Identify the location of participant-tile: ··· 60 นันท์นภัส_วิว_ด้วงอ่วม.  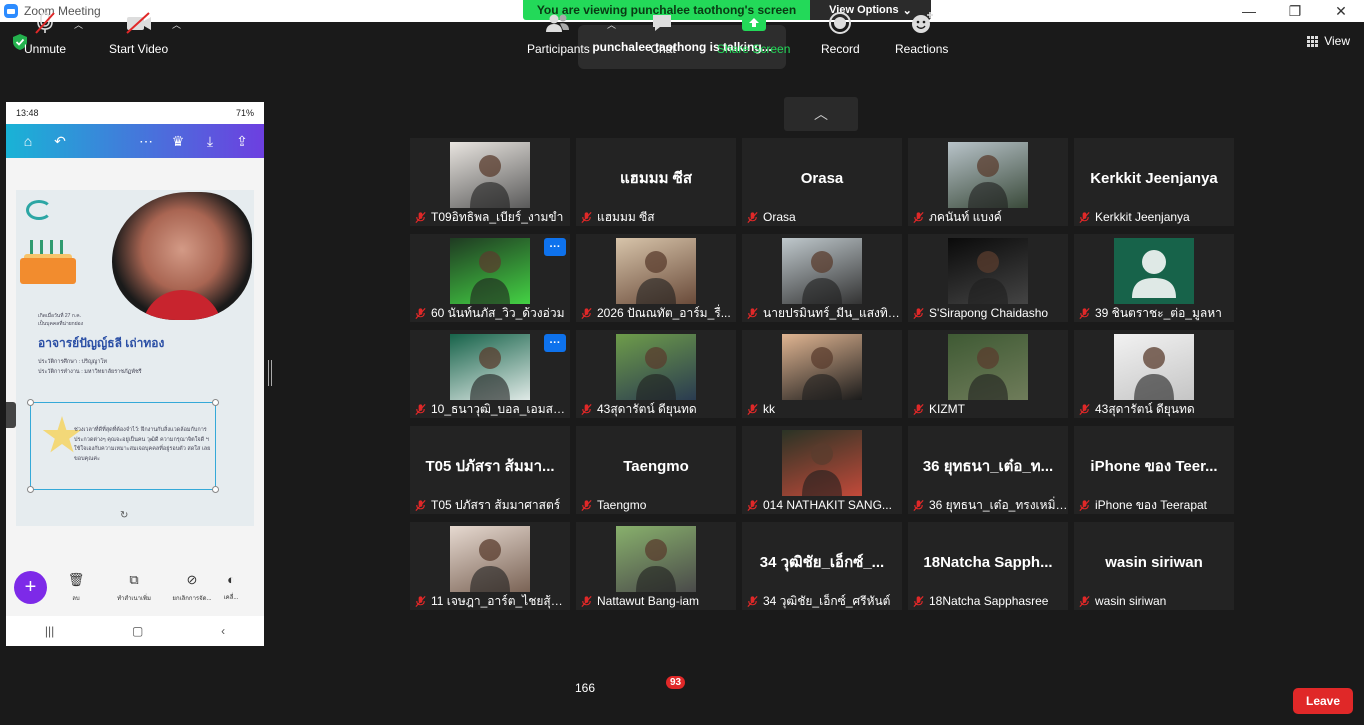
(490, 278).